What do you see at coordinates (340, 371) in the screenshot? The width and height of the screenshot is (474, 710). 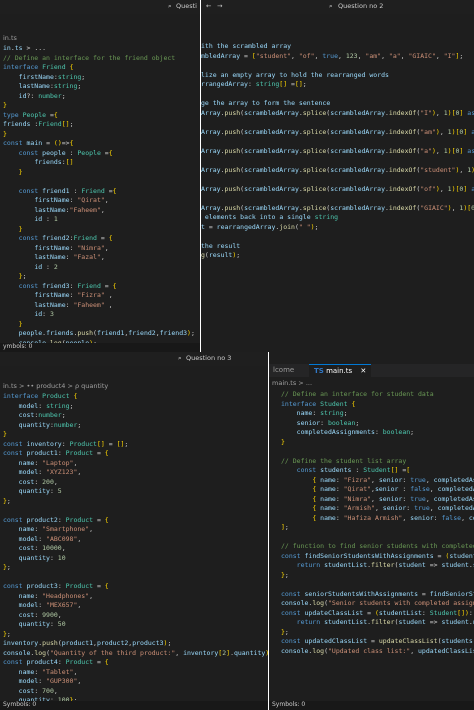 I see `tab-main-ts: TS main.ts ✕` at bounding box center [340, 371].